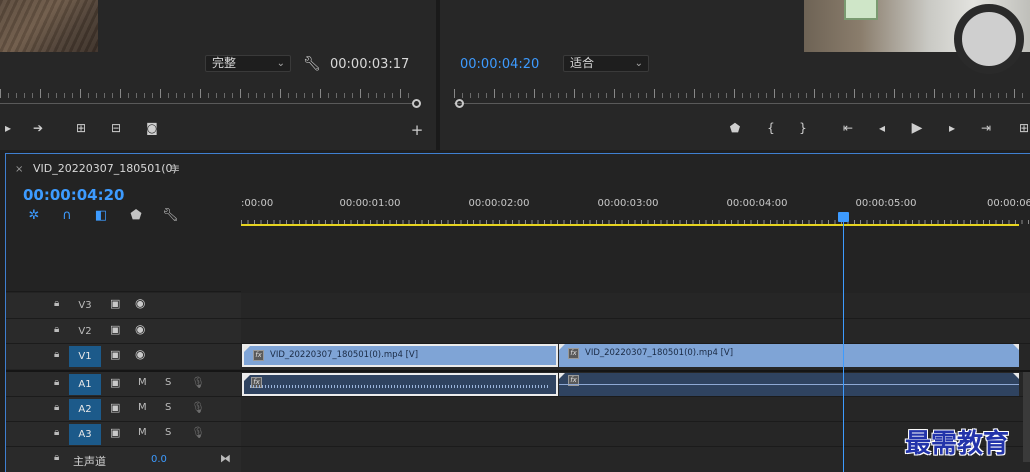  I want to click on snap-icon: ∩, so click(67, 215).